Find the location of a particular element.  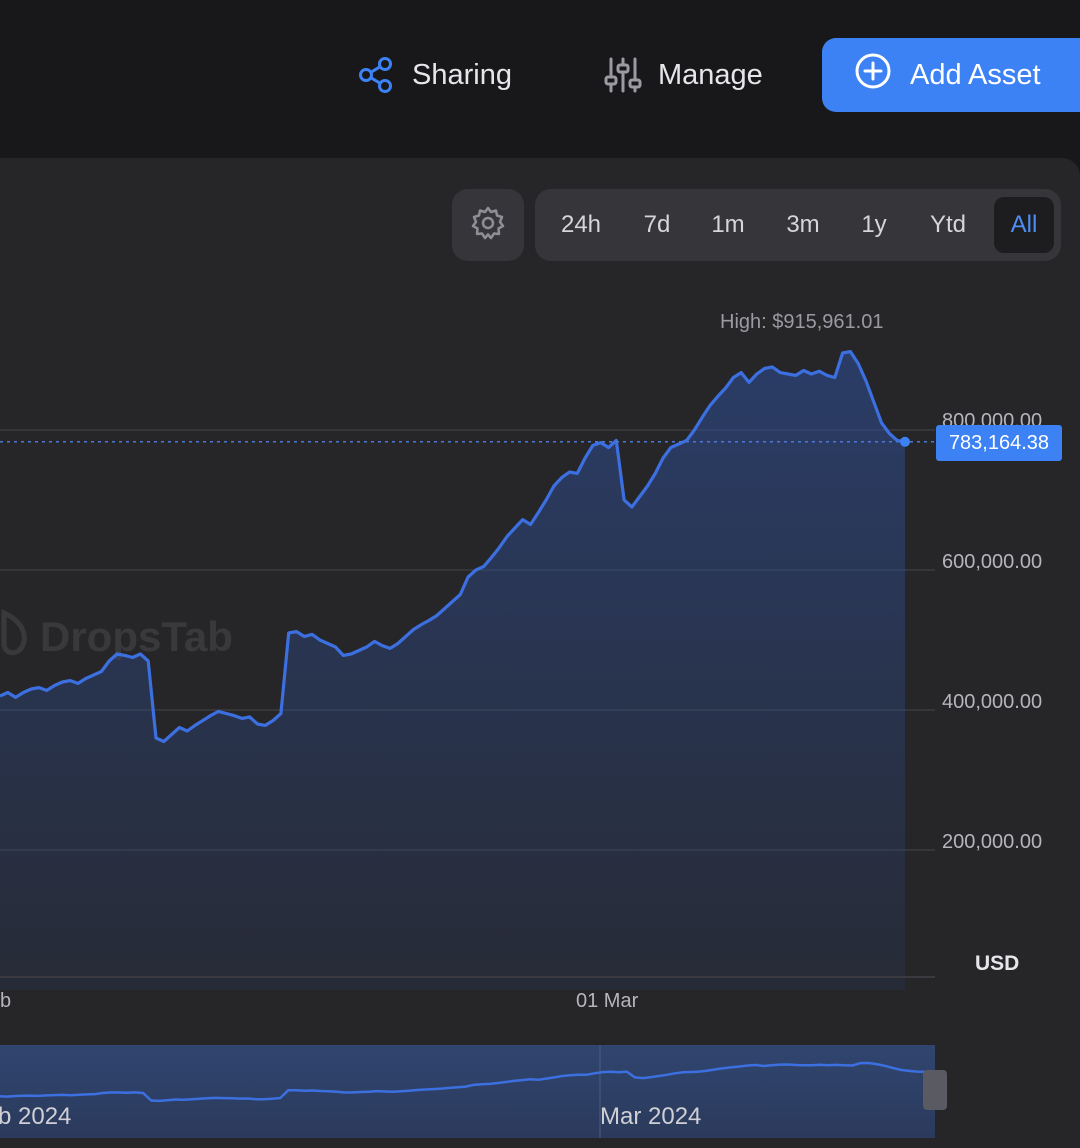

navigator-label: b 2024 is located at coordinates (36, 1116).